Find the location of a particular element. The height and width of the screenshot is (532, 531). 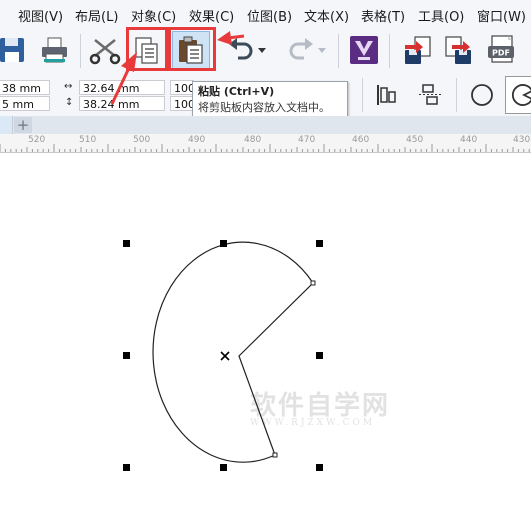

menu-tools: 工具(O) is located at coordinates (441, 15).